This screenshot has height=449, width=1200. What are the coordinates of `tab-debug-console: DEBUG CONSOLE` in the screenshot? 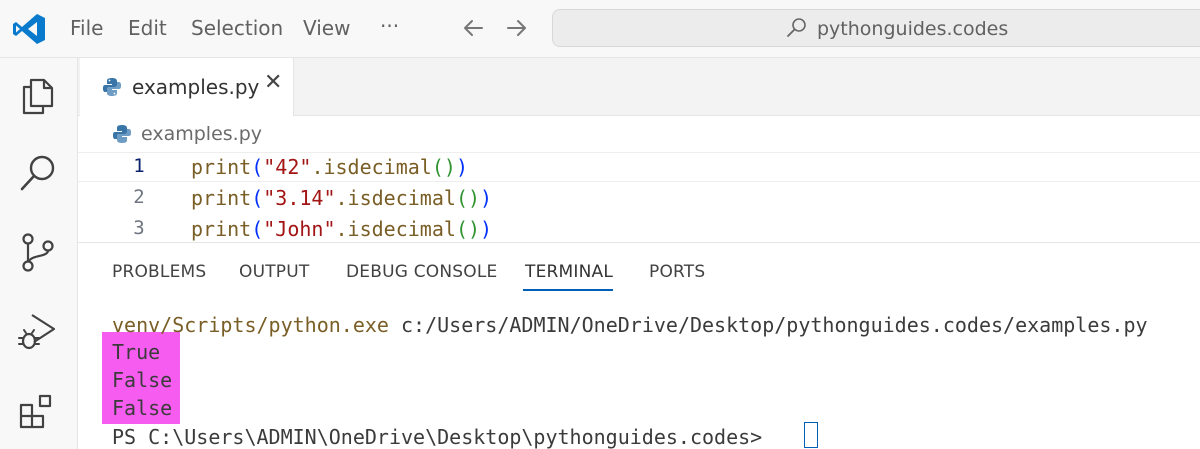 It's located at (421, 272).